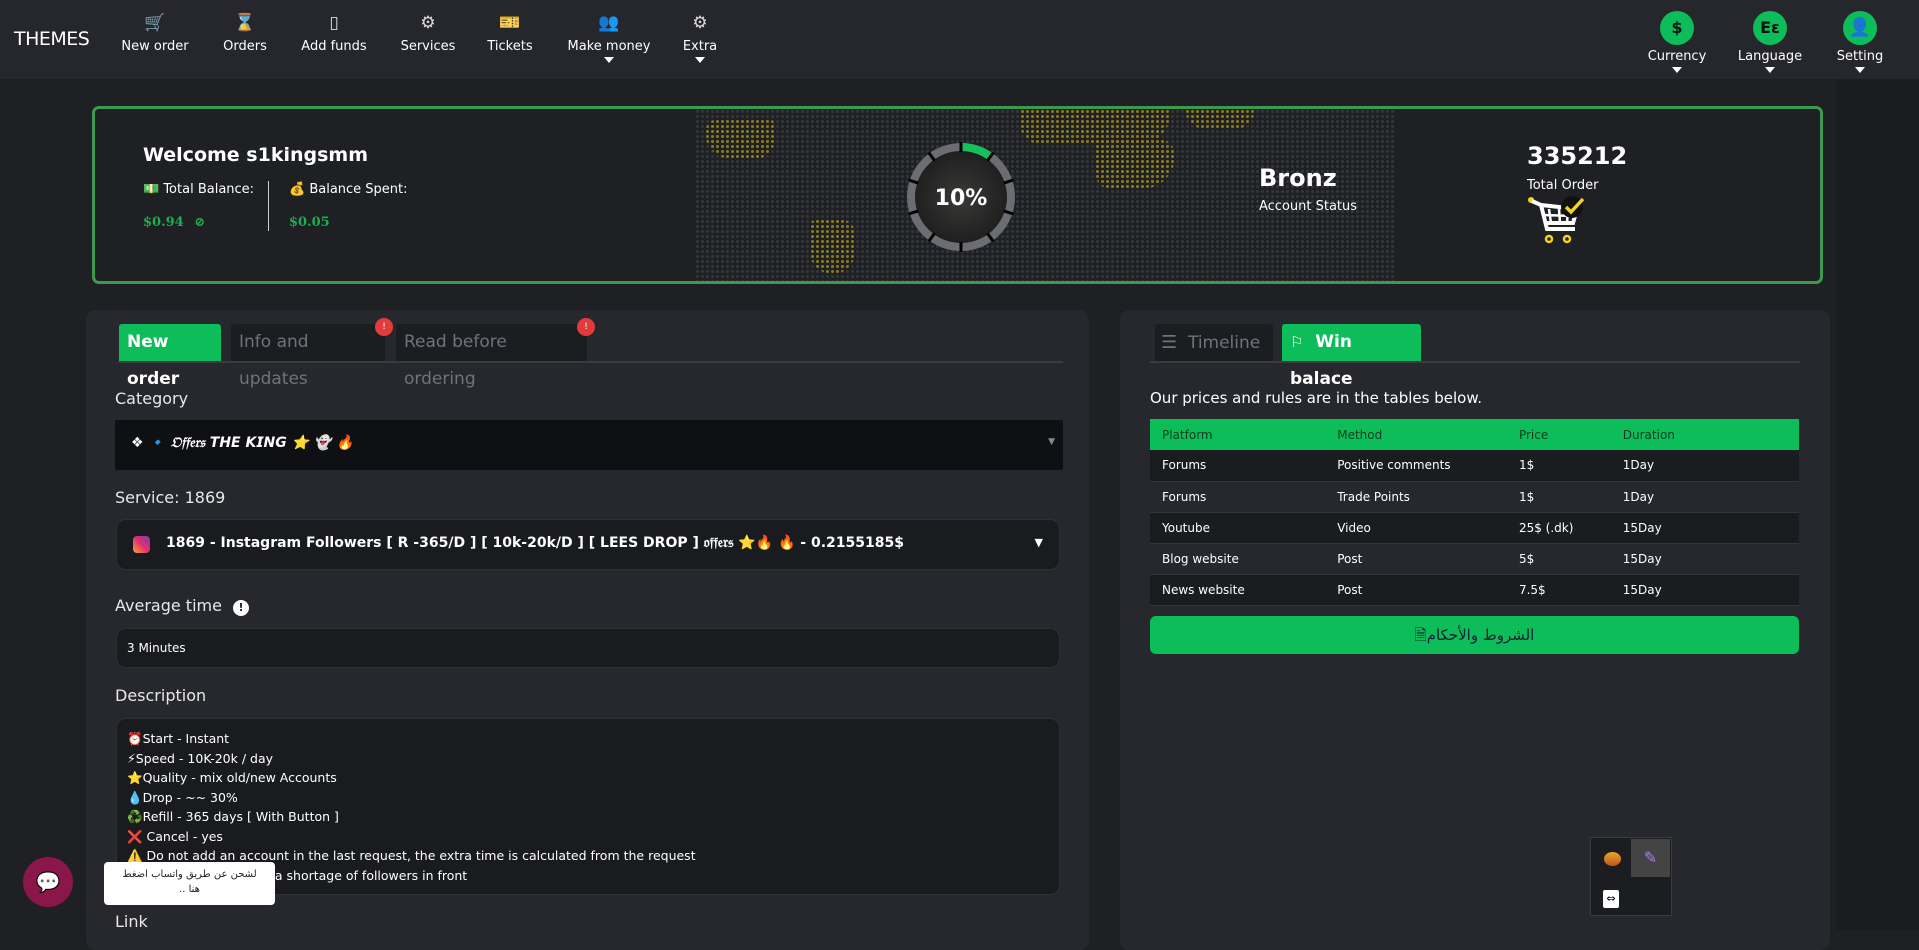 This screenshot has height=950, width=1919. I want to click on currency-icon: $, so click(1677, 28).